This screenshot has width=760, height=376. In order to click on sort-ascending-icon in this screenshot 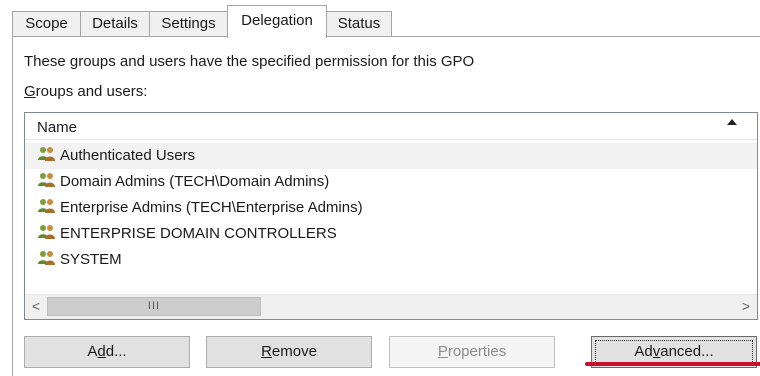, I will do `click(732, 122)`.